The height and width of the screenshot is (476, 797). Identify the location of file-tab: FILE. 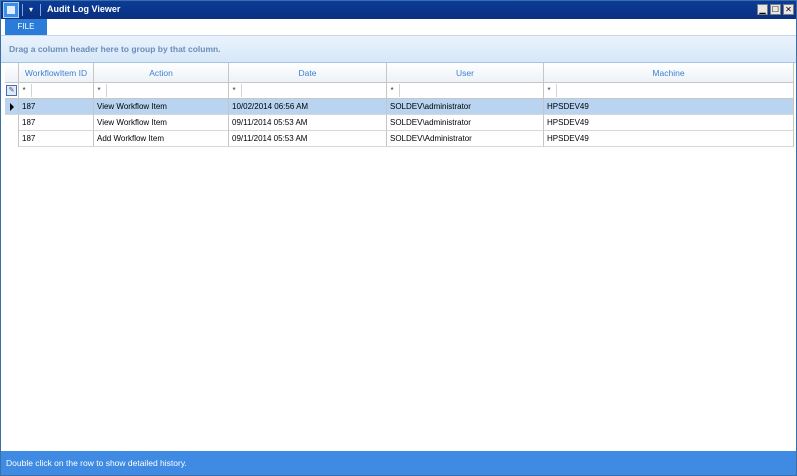
(26, 27).